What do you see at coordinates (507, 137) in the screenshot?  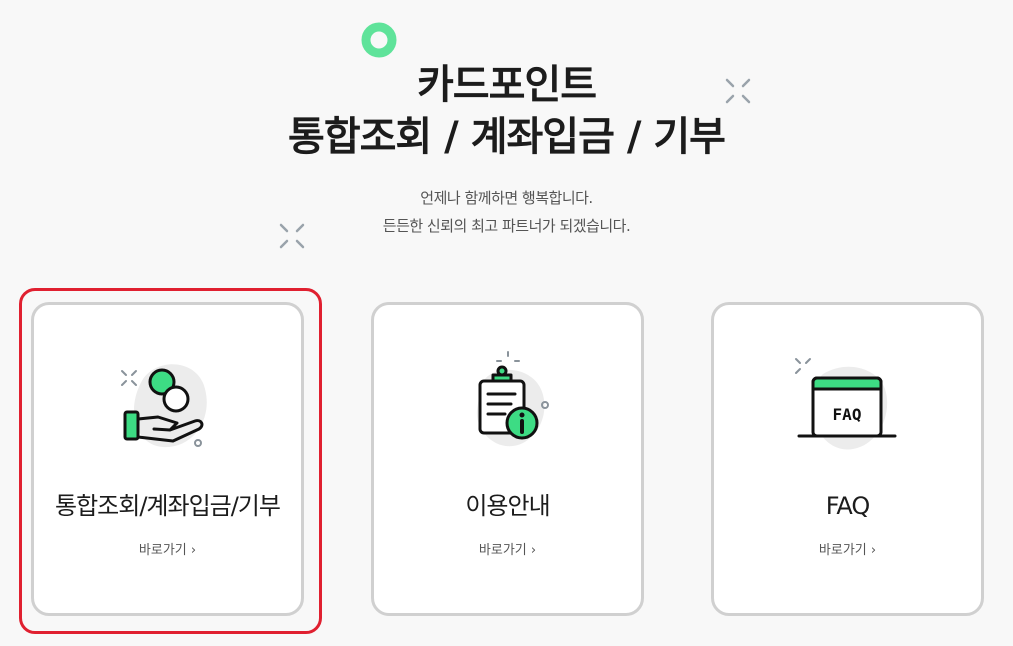 I see `page-title-line2: 통합조회 / 계좌입금 / 기부` at bounding box center [507, 137].